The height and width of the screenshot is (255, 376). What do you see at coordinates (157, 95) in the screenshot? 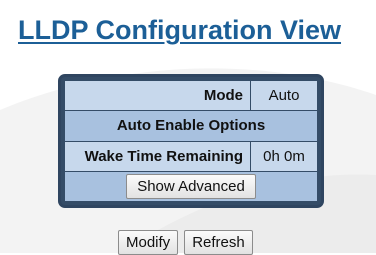
I see `mode-label: Mode` at bounding box center [157, 95].